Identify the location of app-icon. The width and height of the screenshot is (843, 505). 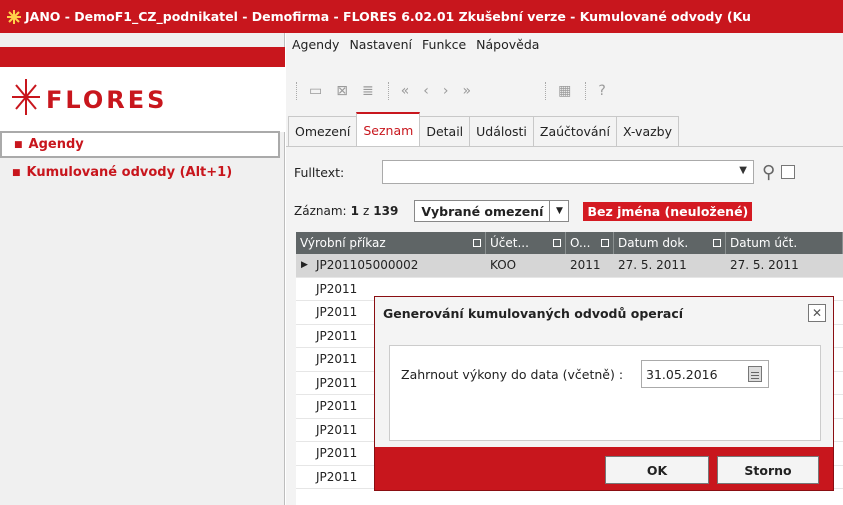
(14, 16).